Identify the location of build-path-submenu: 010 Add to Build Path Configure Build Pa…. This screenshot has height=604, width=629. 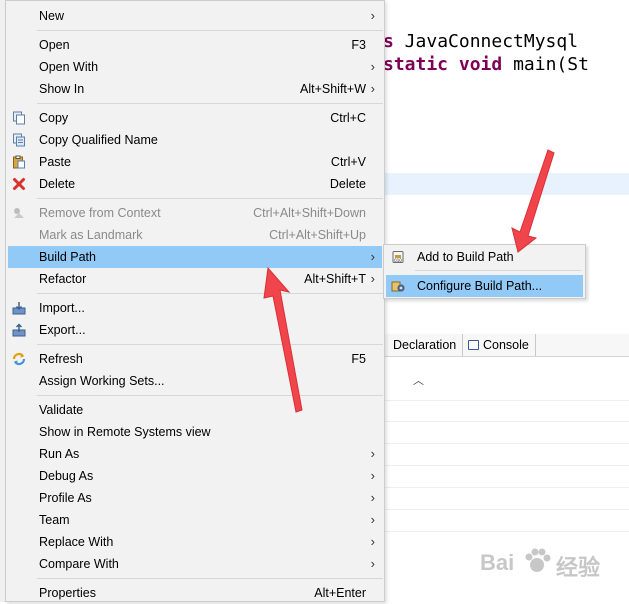
(484, 271).